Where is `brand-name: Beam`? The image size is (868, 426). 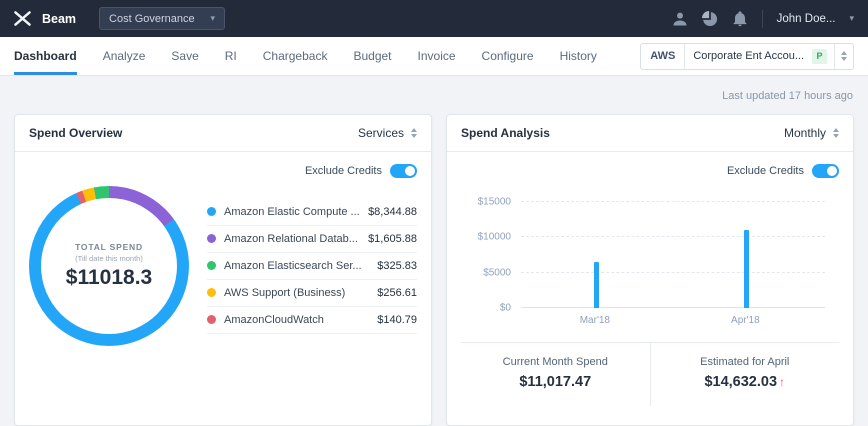
brand-name: Beam is located at coordinates (59, 18).